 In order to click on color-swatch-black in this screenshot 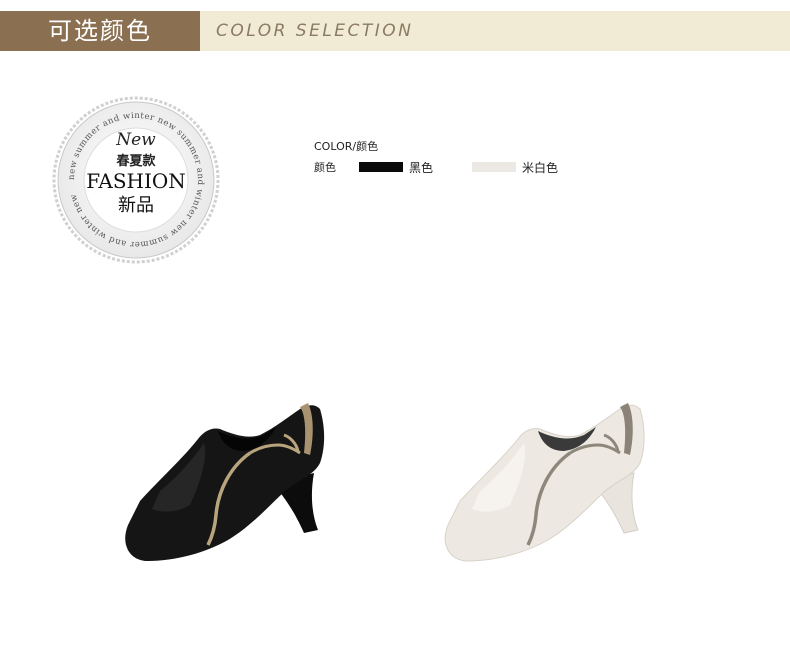, I will do `click(381, 167)`.